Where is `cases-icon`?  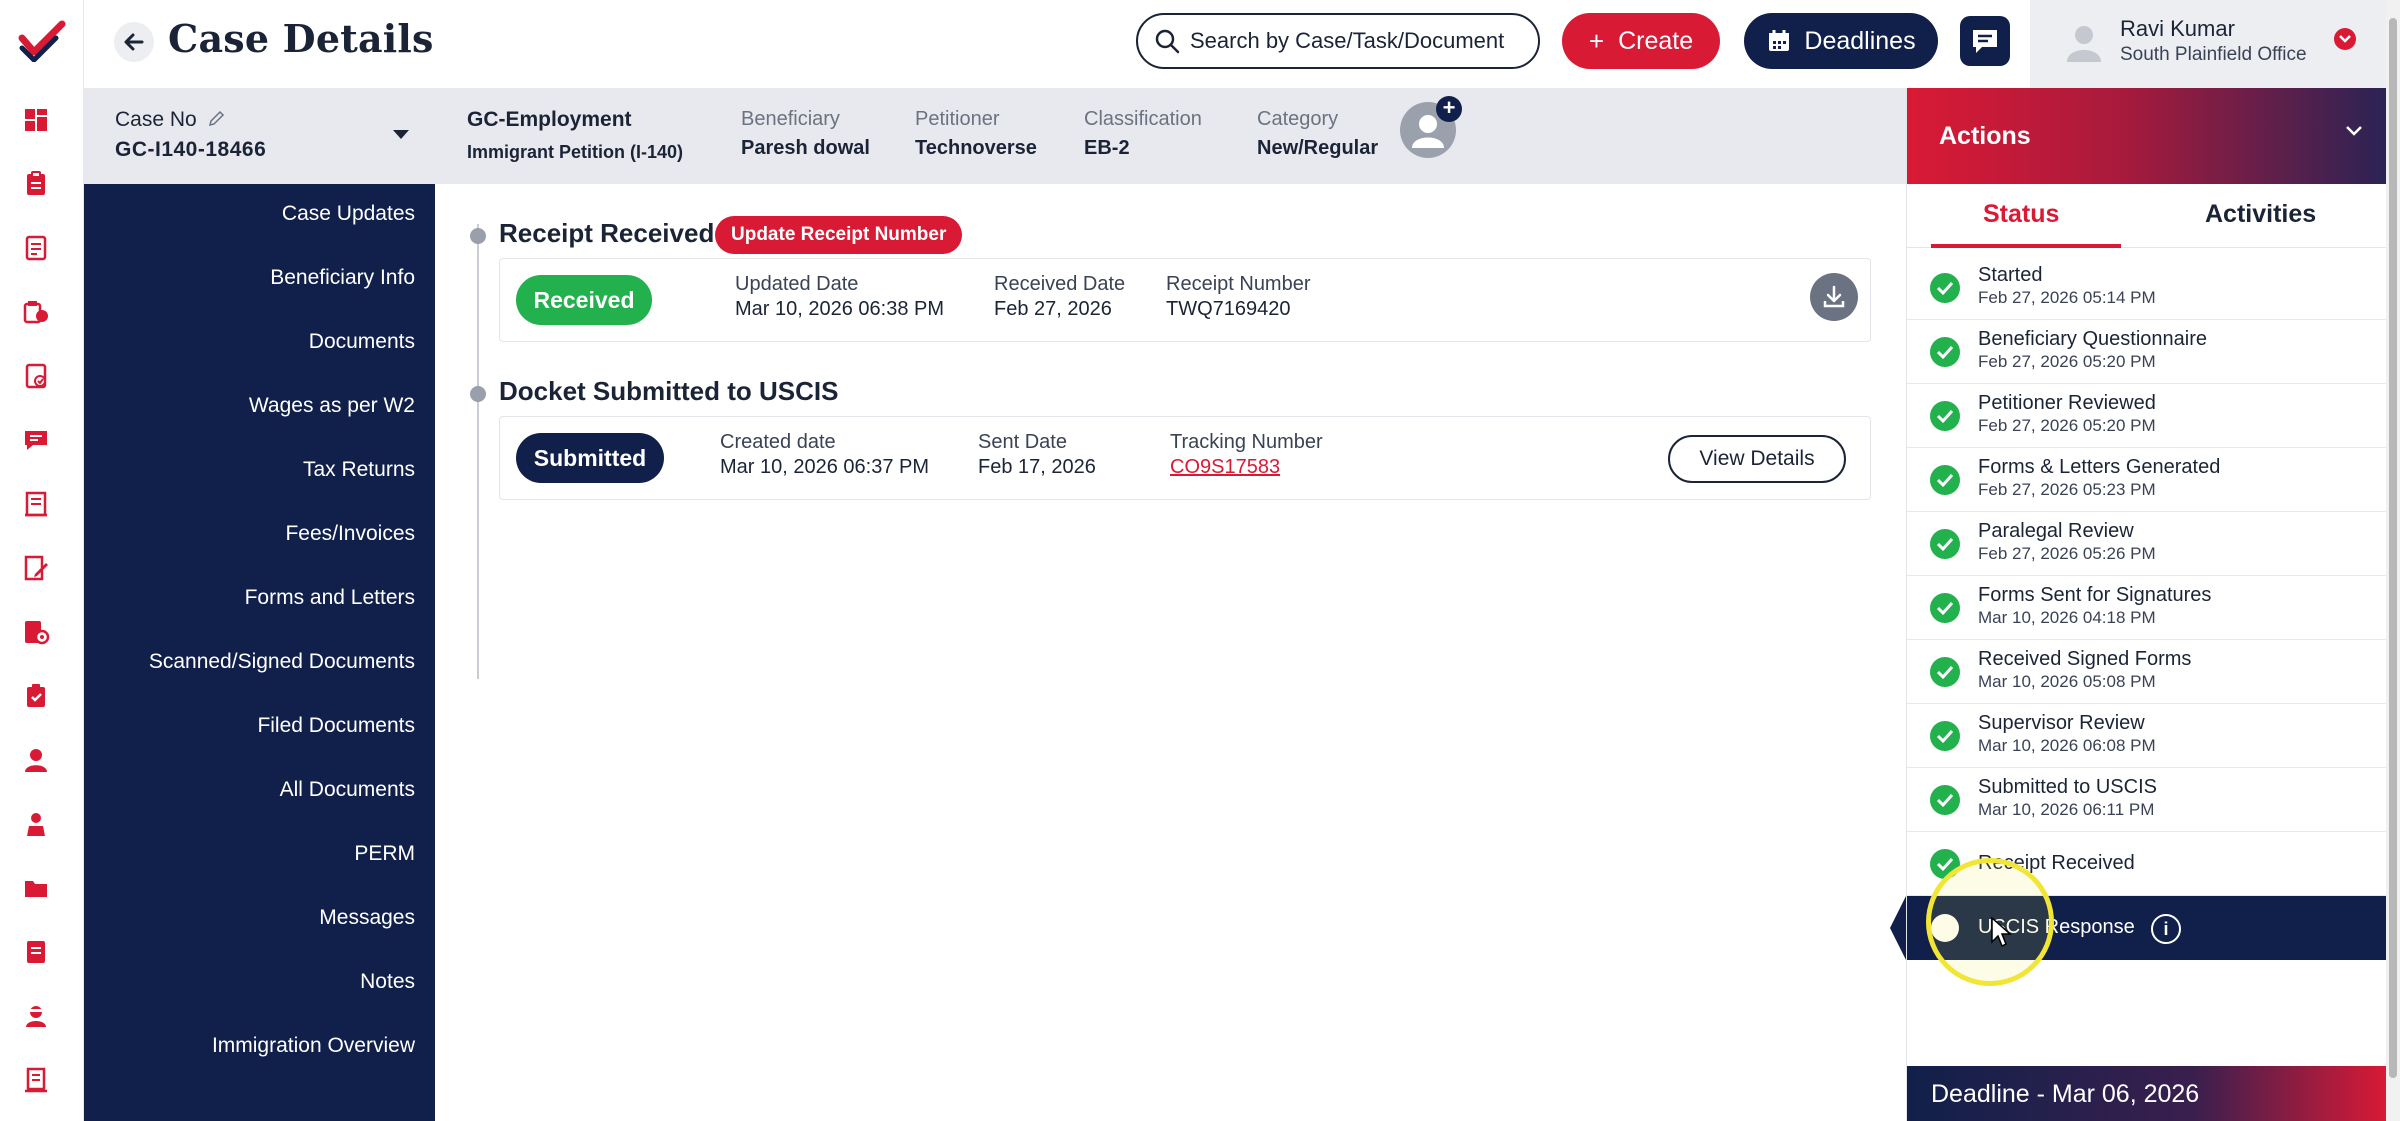 cases-icon is located at coordinates (36, 312).